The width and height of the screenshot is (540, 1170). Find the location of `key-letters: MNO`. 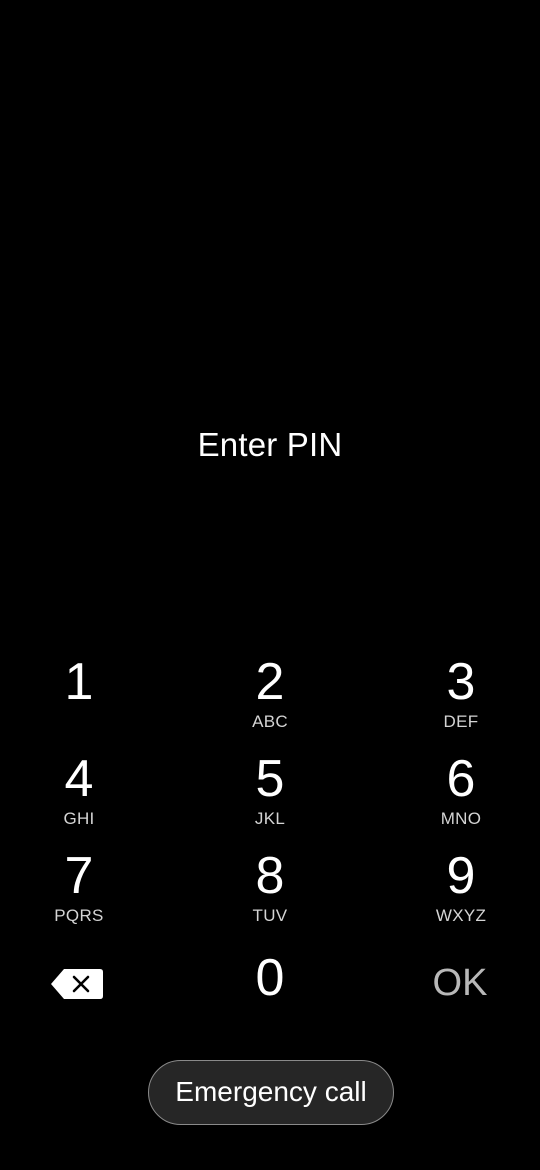

key-letters: MNO is located at coordinates (461, 818).